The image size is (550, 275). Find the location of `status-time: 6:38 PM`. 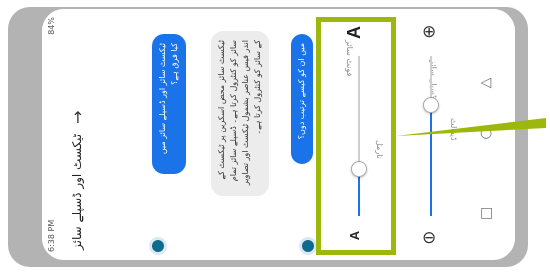

status-time: 6:38 PM is located at coordinates (51, 235).